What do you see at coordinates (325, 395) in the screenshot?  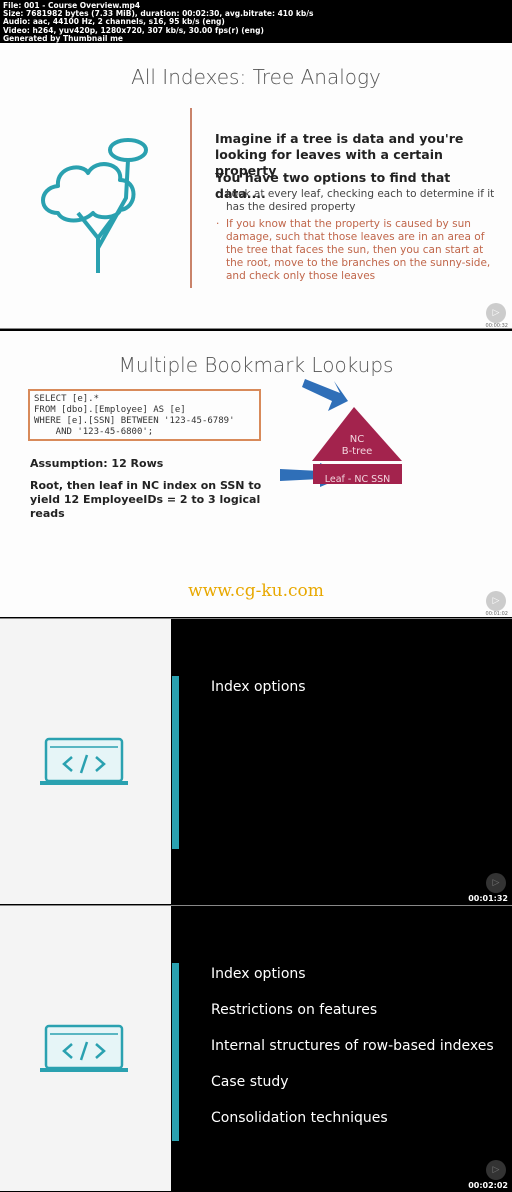 I see `arrow-icon` at bounding box center [325, 395].